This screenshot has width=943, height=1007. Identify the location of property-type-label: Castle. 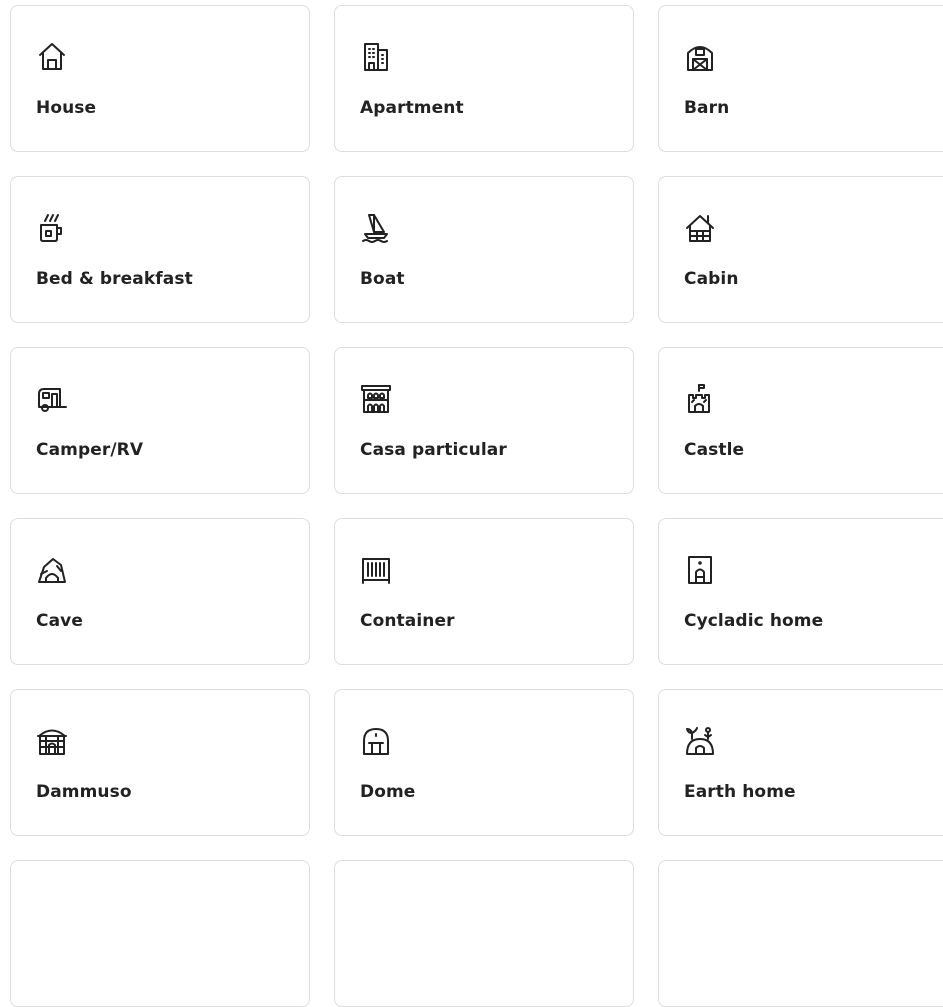
(714, 450).